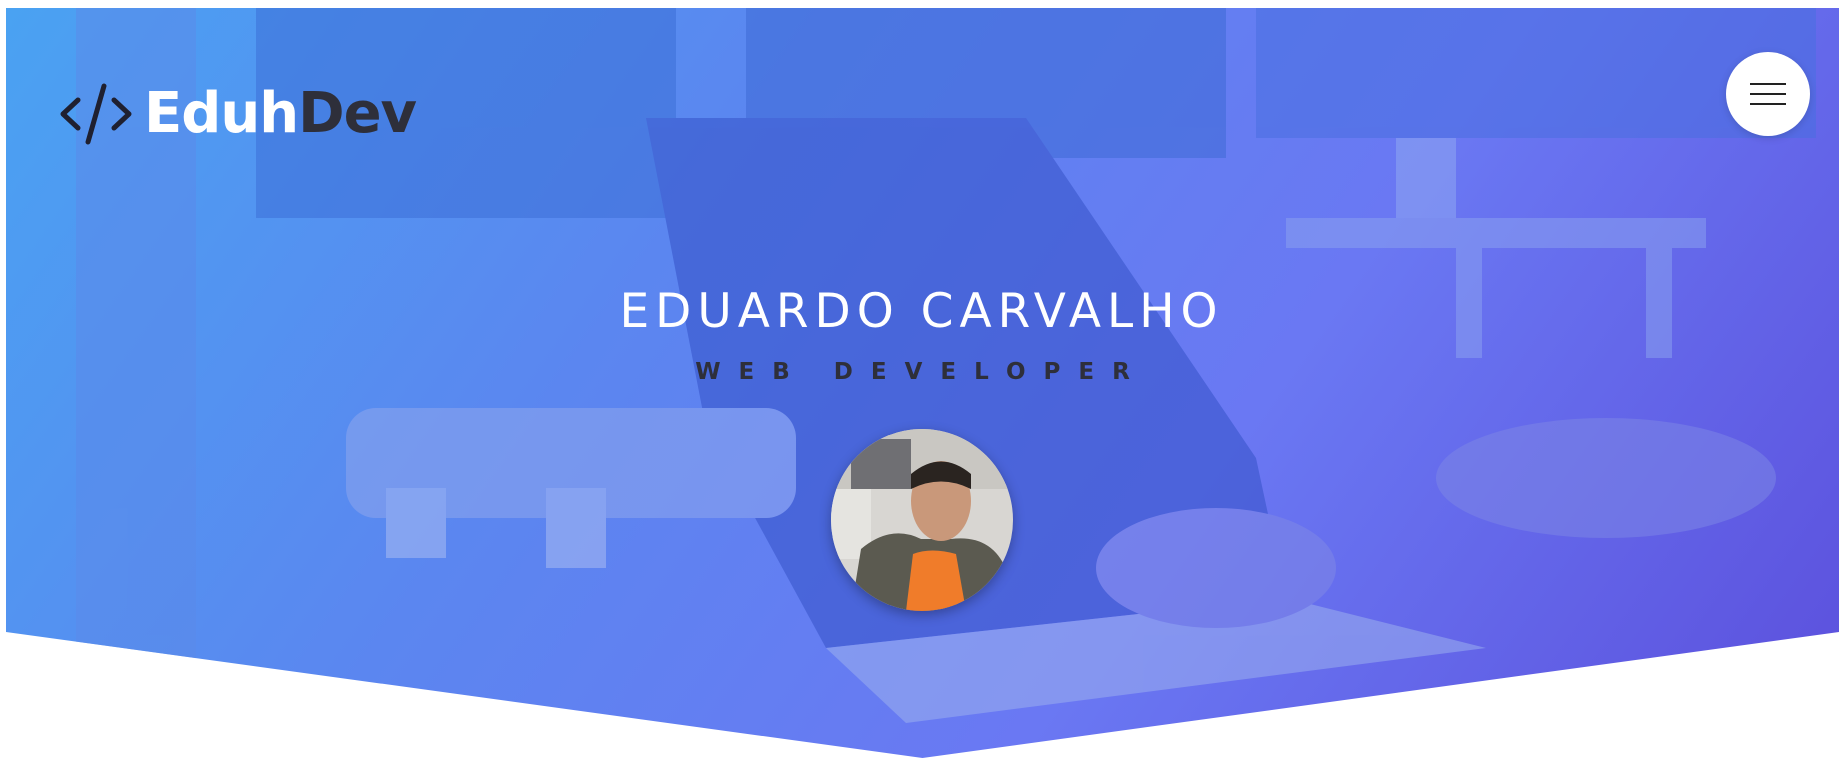  I want to click on code-brackets-icon, so click(96, 114).